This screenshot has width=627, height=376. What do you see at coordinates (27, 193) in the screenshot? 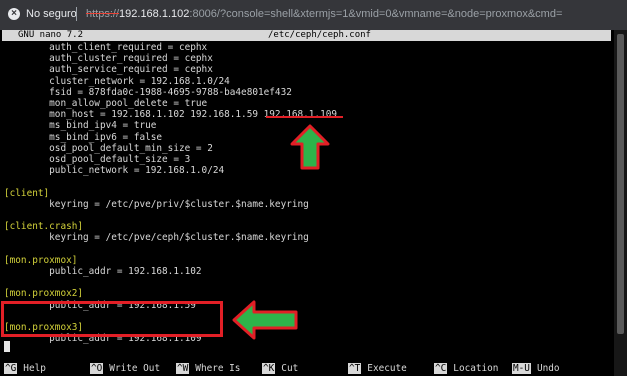
I see `config-section-header: [client]` at bounding box center [27, 193].